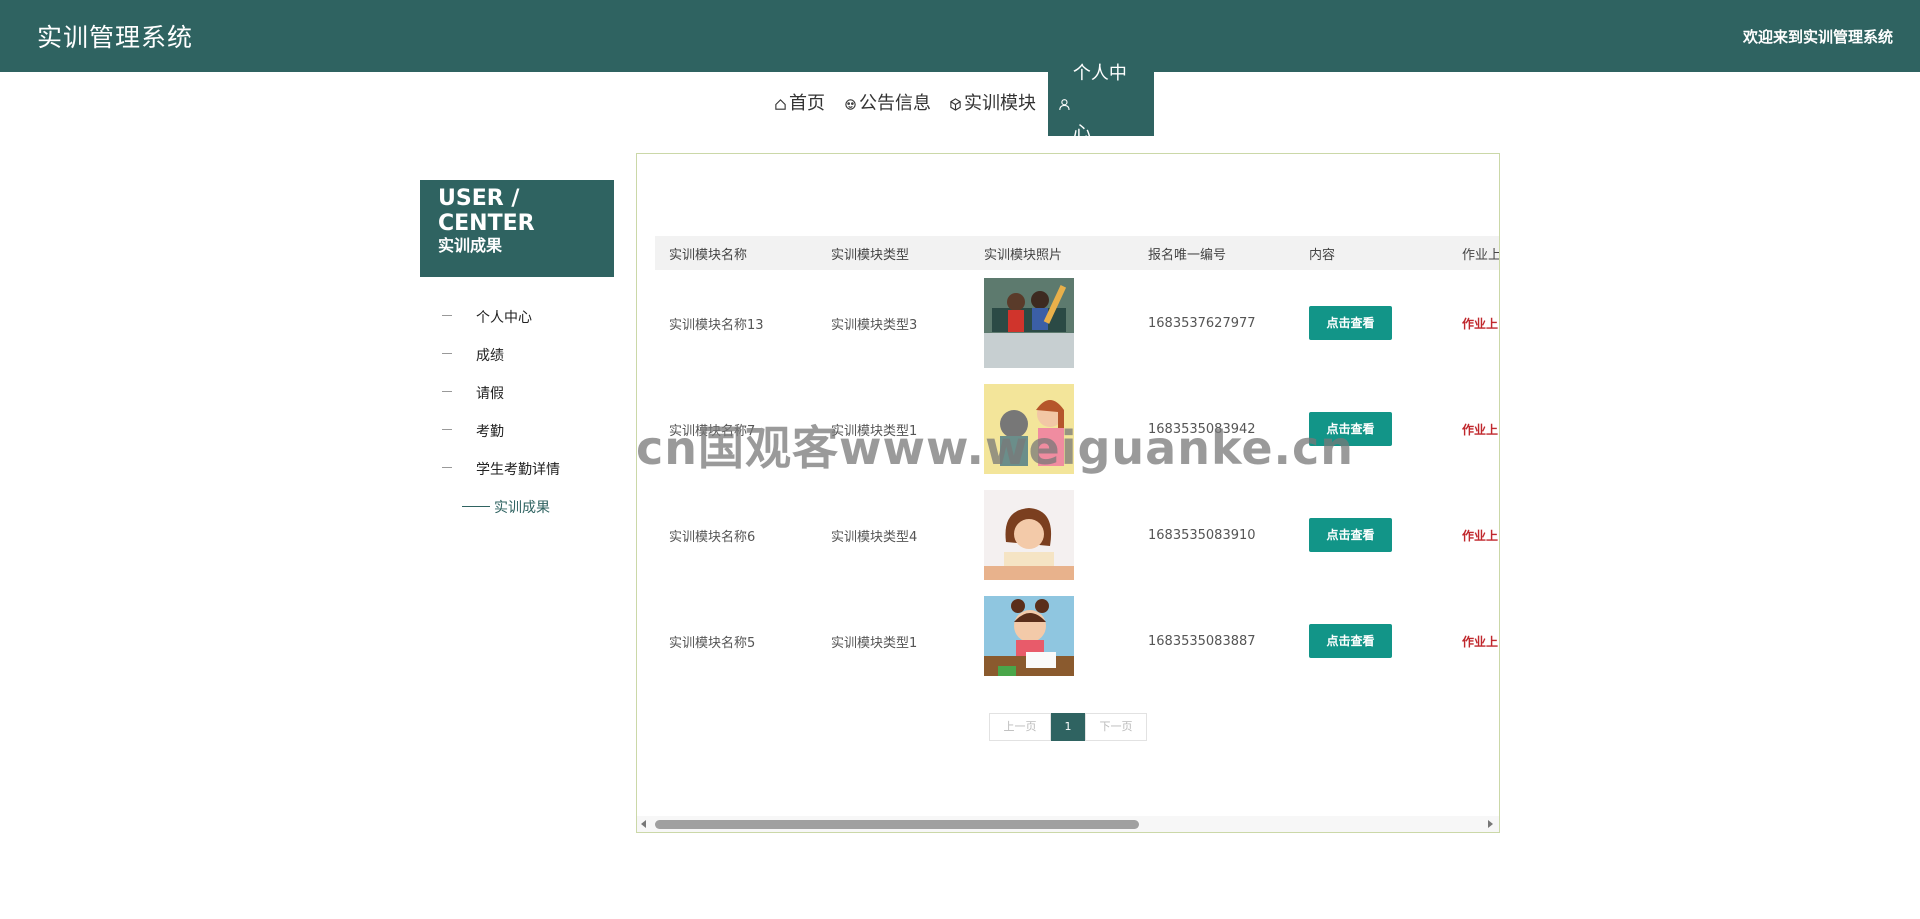  Describe the element at coordinates (780, 104) in the screenshot. I see `home-icon` at that location.